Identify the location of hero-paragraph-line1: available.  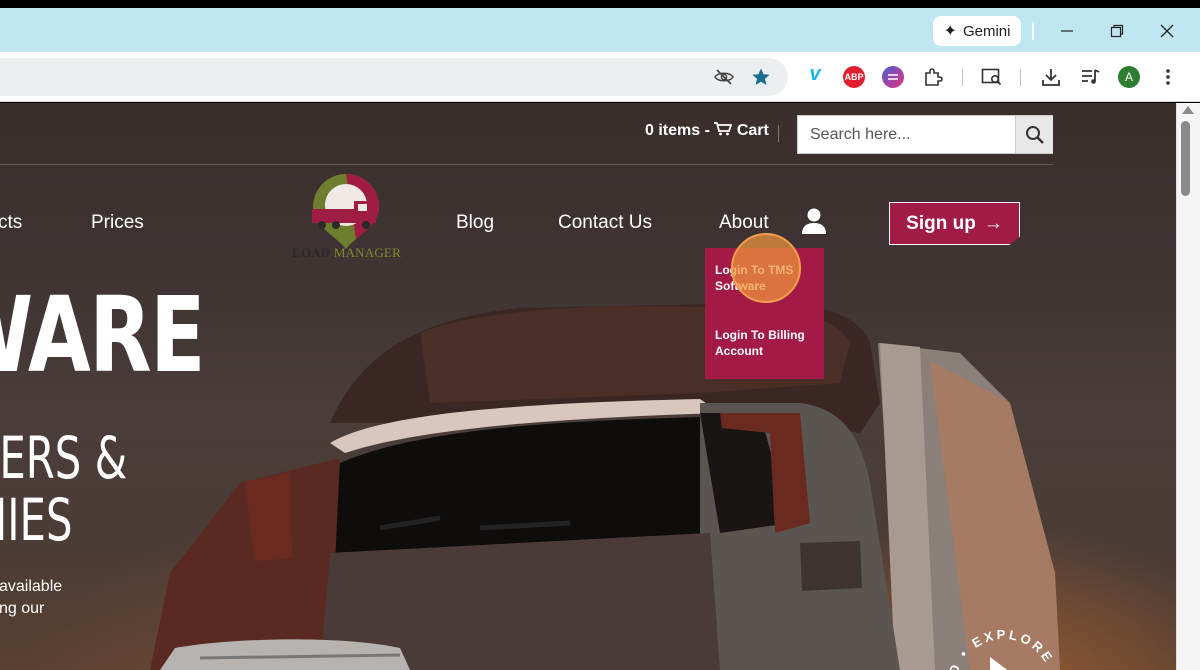
(31, 586).